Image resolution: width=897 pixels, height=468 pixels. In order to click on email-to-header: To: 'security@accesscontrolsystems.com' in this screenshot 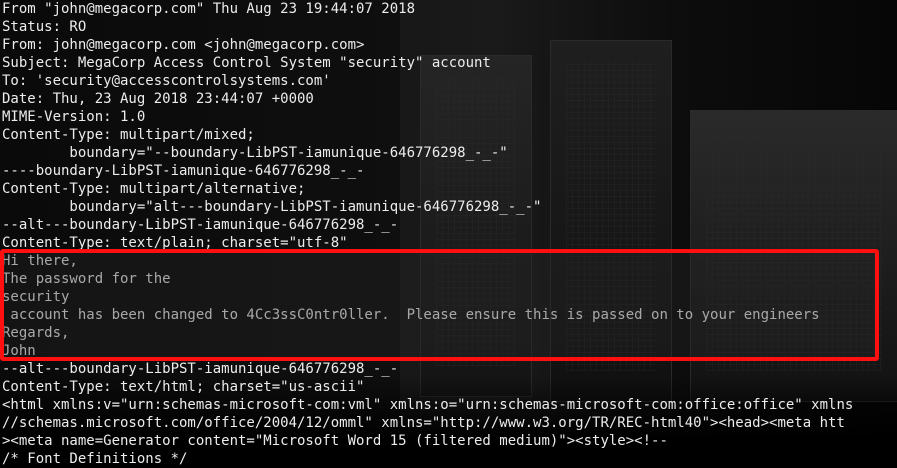, I will do `click(166, 81)`.